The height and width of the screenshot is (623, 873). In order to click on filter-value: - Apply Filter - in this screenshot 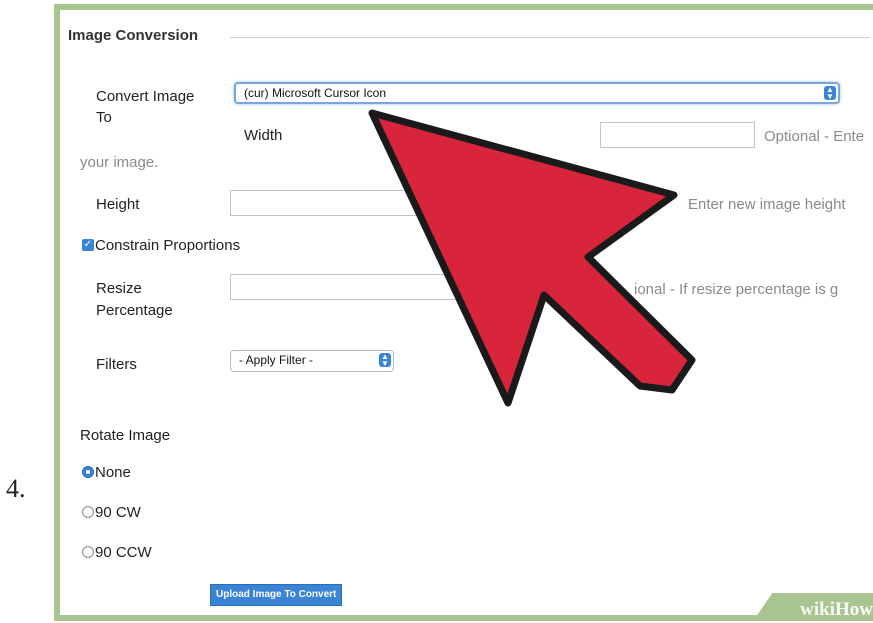, I will do `click(276, 360)`.